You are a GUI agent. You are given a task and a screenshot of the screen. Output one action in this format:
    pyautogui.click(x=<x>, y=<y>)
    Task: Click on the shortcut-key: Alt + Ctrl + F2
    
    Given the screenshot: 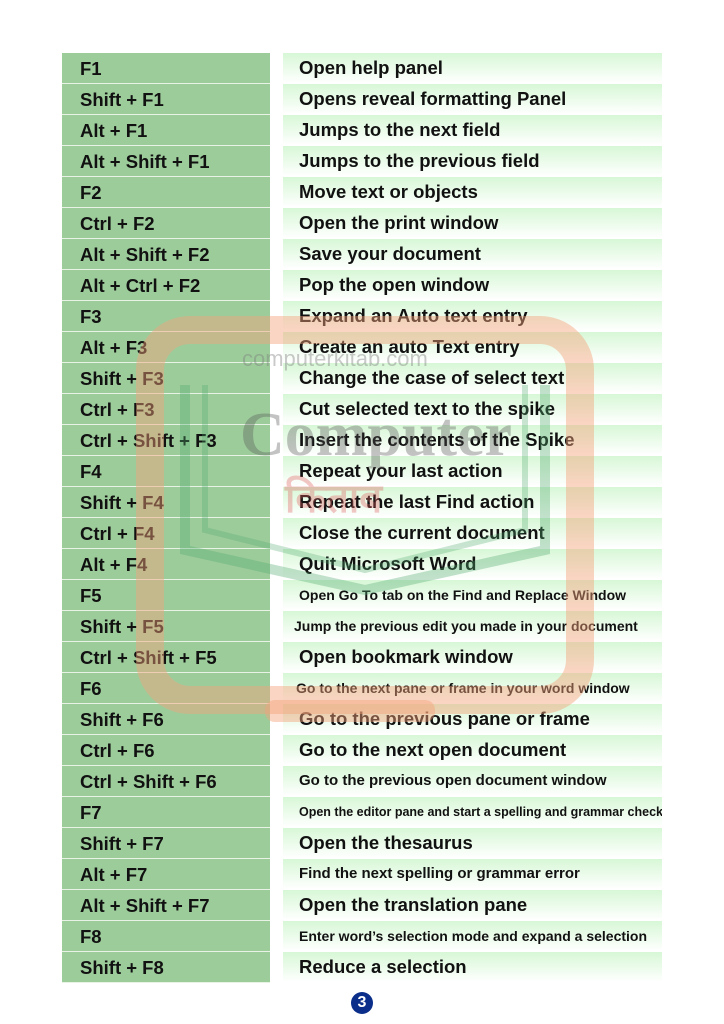 What is the action you would take?
    pyautogui.click(x=166, y=285)
    